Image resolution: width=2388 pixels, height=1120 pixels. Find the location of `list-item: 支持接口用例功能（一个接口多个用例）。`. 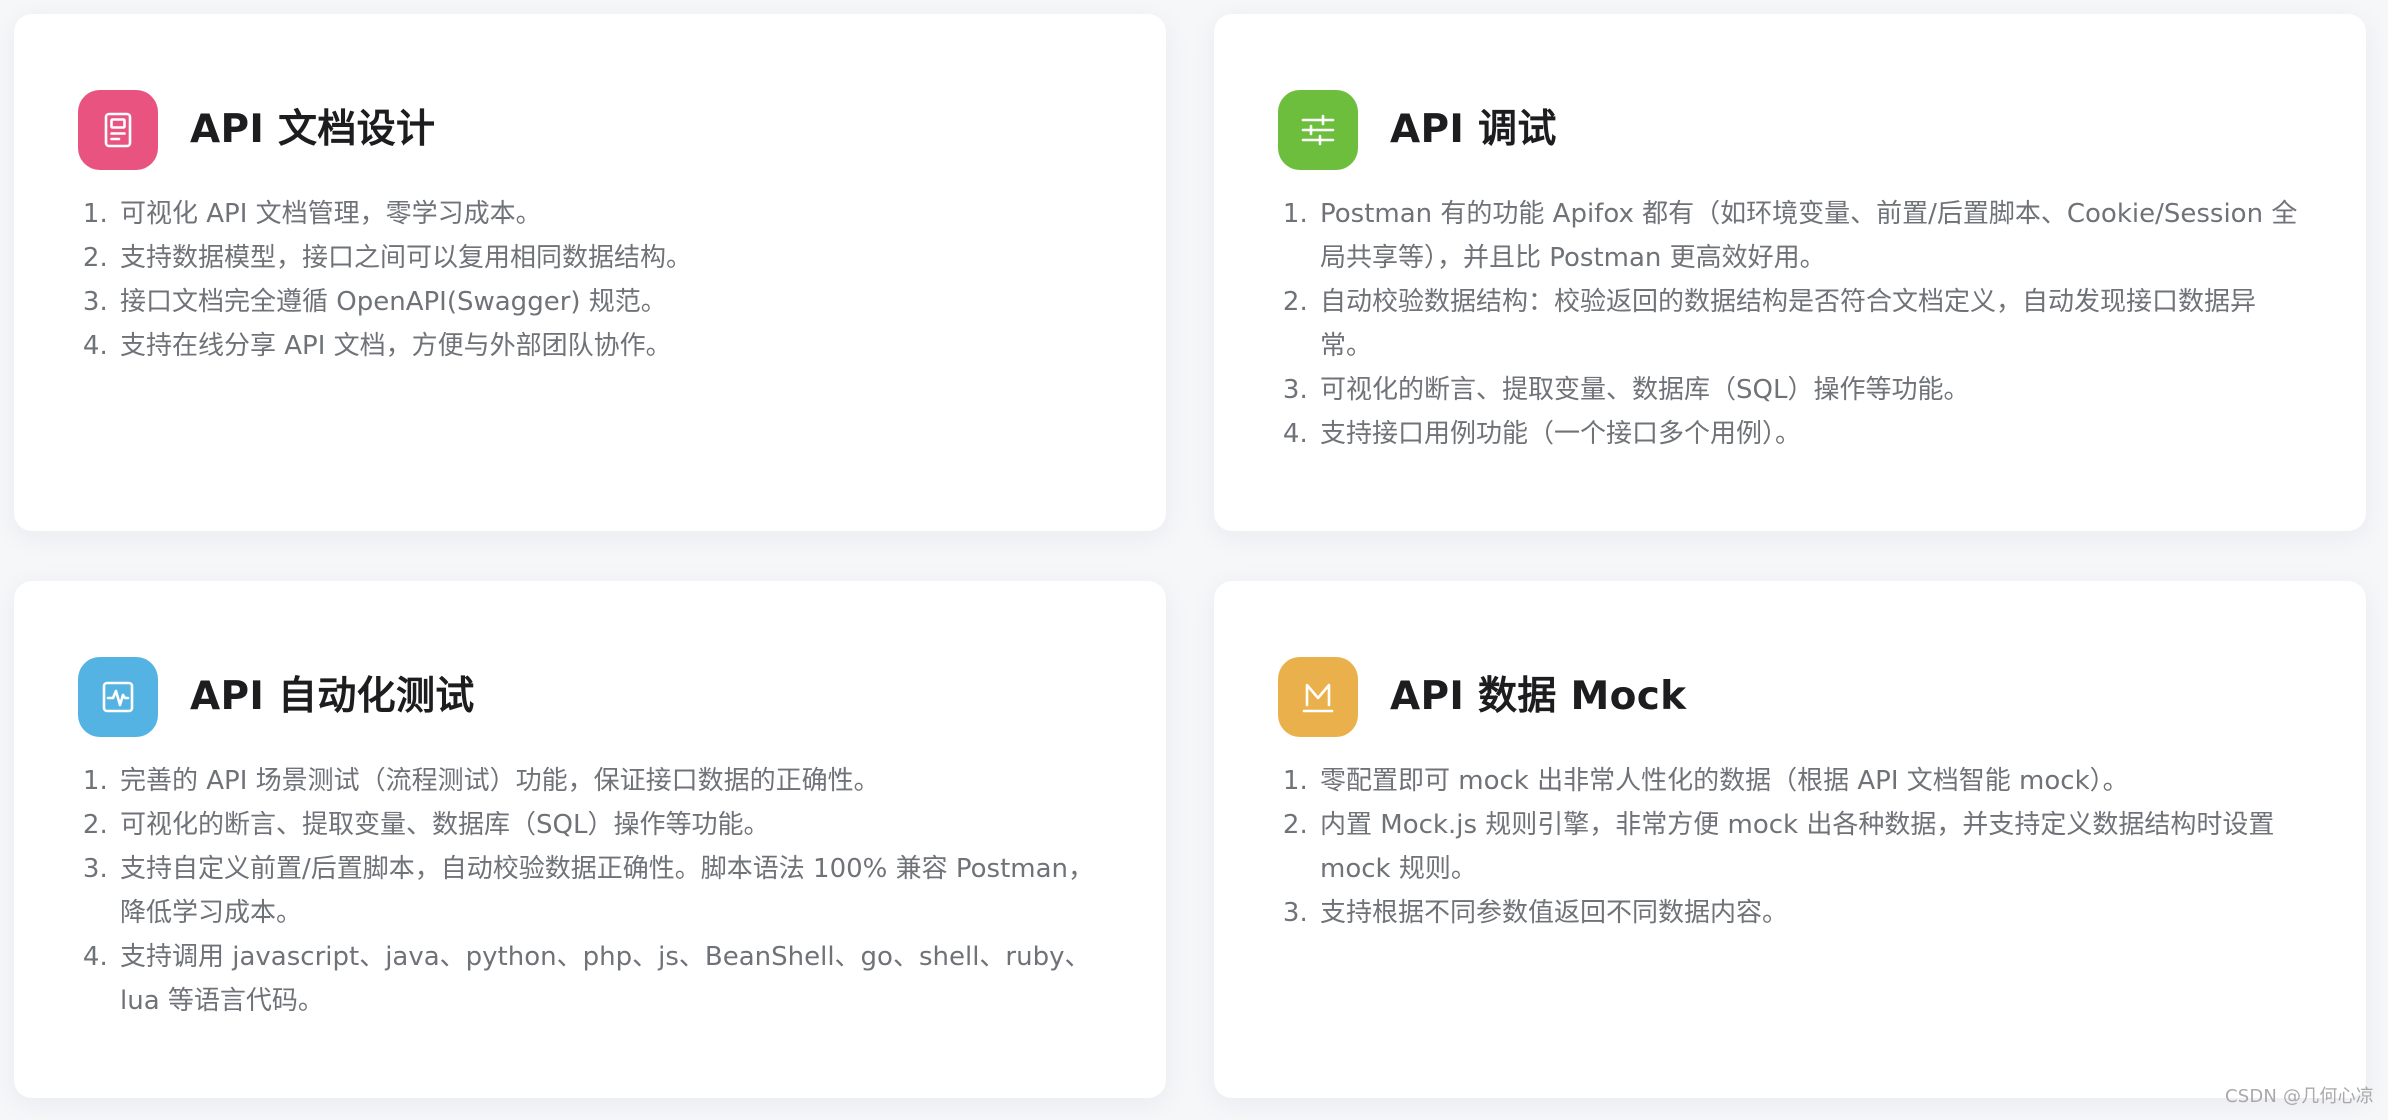

list-item: 支持接口用例功能（一个接口多个用例）。 is located at coordinates (1811, 434).